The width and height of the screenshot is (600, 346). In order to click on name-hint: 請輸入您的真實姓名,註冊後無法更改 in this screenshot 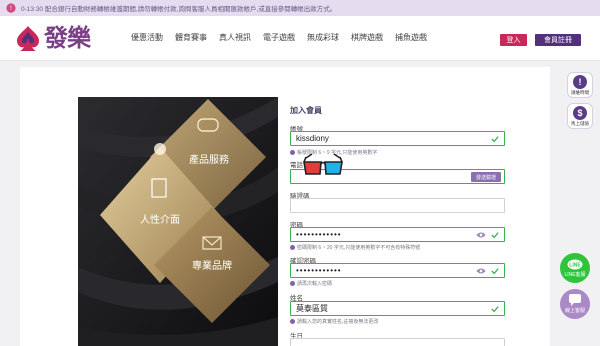, I will do `click(334, 321)`.